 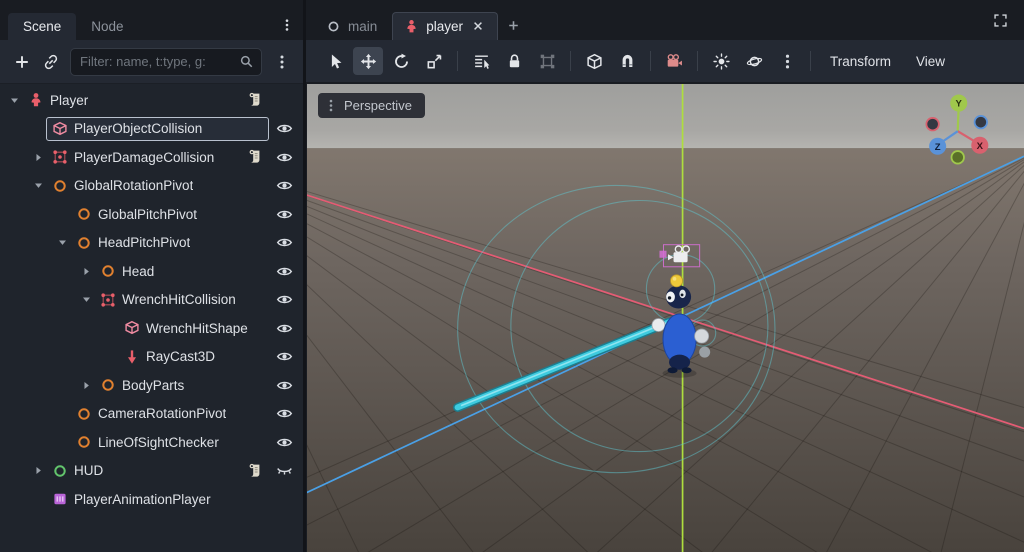 What do you see at coordinates (281, 61) in the screenshot?
I see `tree-menu-icon` at bounding box center [281, 61].